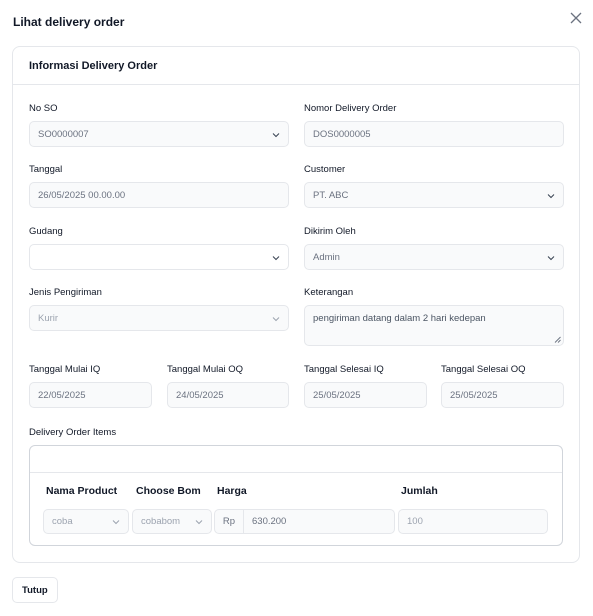 The image size is (593, 616). Describe the element at coordinates (82, 195) in the screenshot. I see `tanggal-value: 26/05/2025 00.00.00` at that location.